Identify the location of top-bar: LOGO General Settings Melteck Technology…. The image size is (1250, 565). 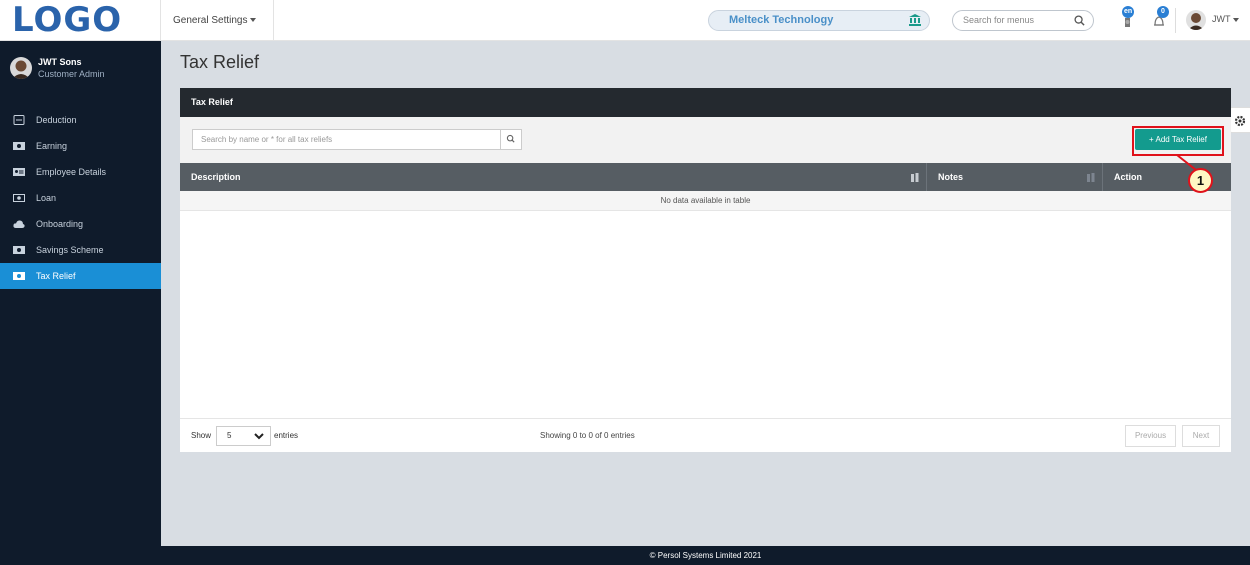
(625, 20).